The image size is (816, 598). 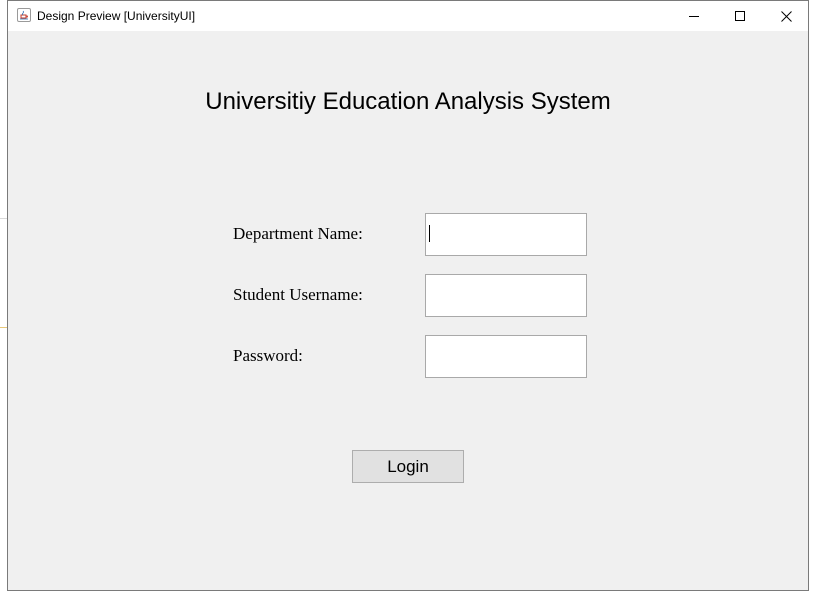 I want to click on department-name-label: Department Name:, so click(x=298, y=233).